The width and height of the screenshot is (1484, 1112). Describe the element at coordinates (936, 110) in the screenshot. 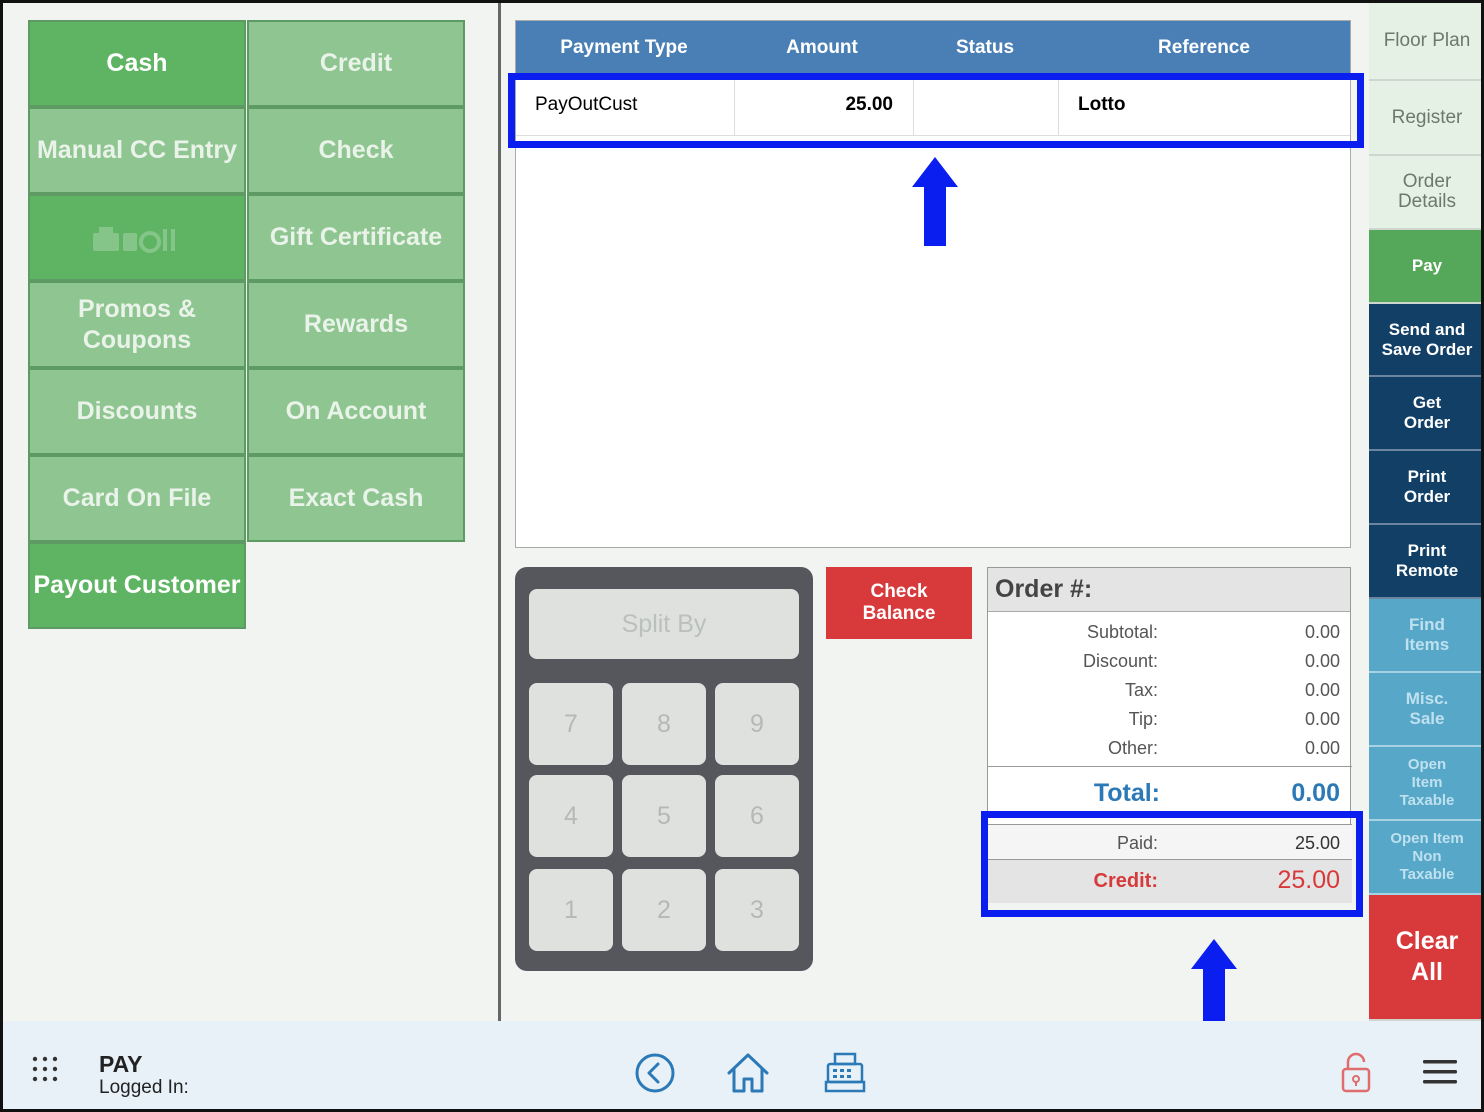

I see `row-highlight-box` at that location.